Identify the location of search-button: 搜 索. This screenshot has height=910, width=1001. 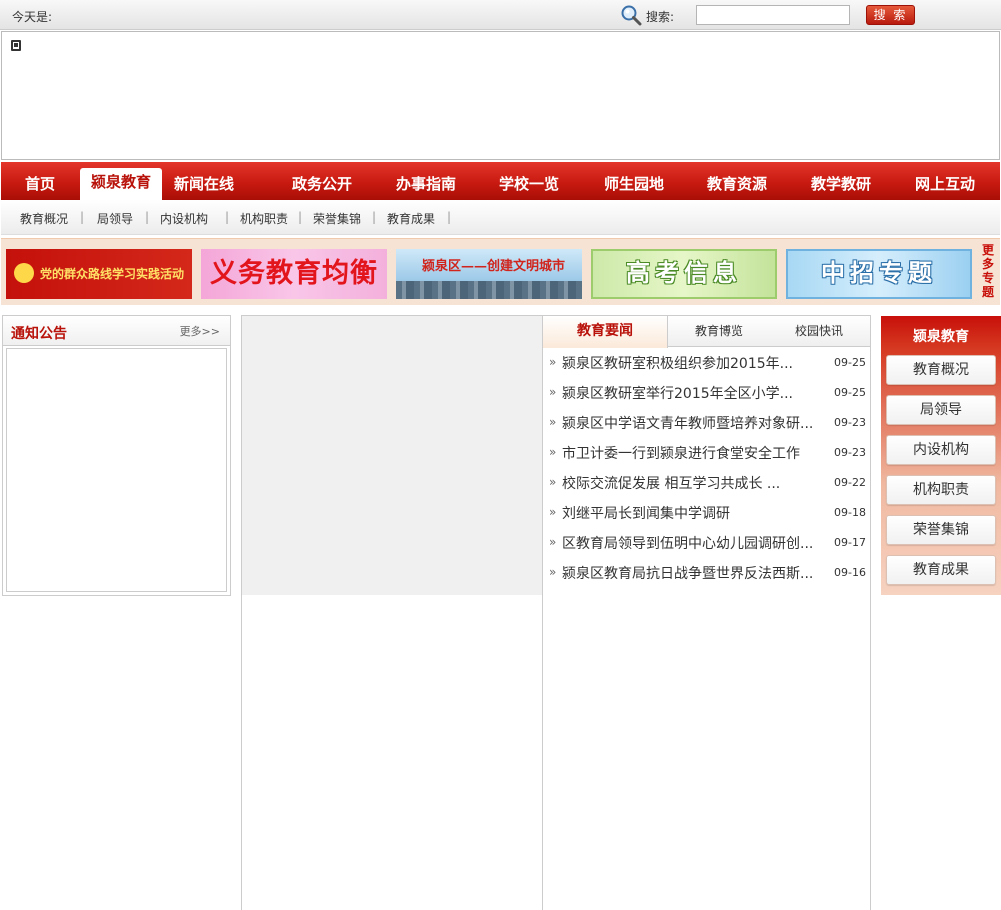
(890, 15).